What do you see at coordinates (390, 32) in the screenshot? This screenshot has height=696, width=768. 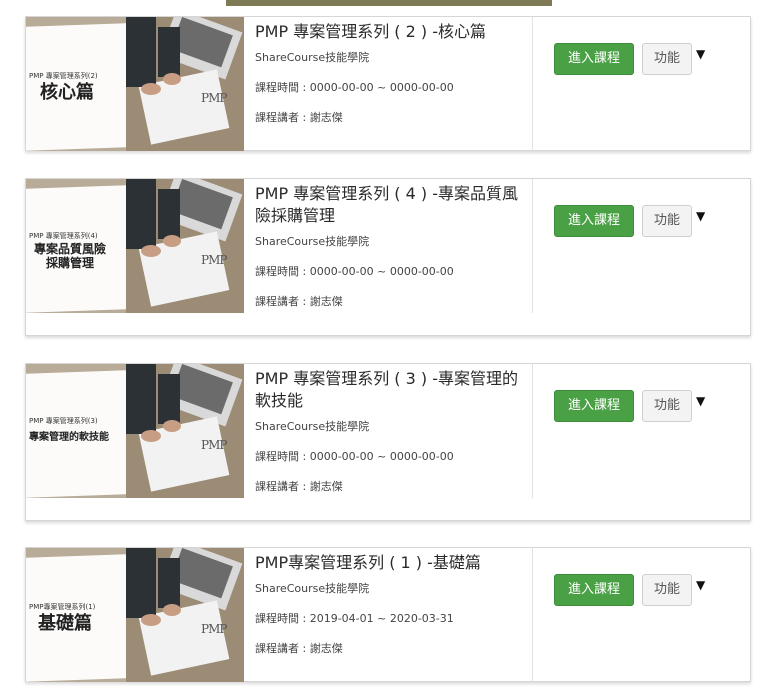 I see `course-title: PMP 專案管理系列 ( 2 ) -核心篇` at bounding box center [390, 32].